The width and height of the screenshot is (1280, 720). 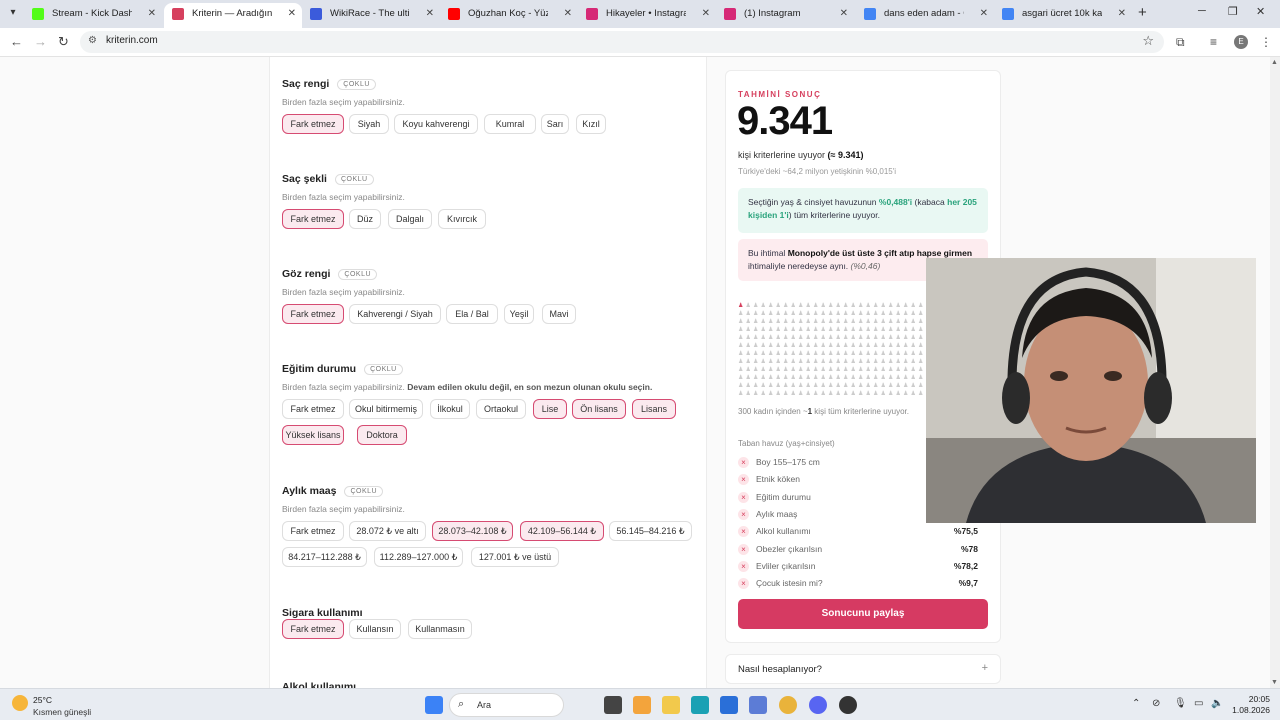 I want to click on option-chip: Yeşil, so click(x=519, y=314).